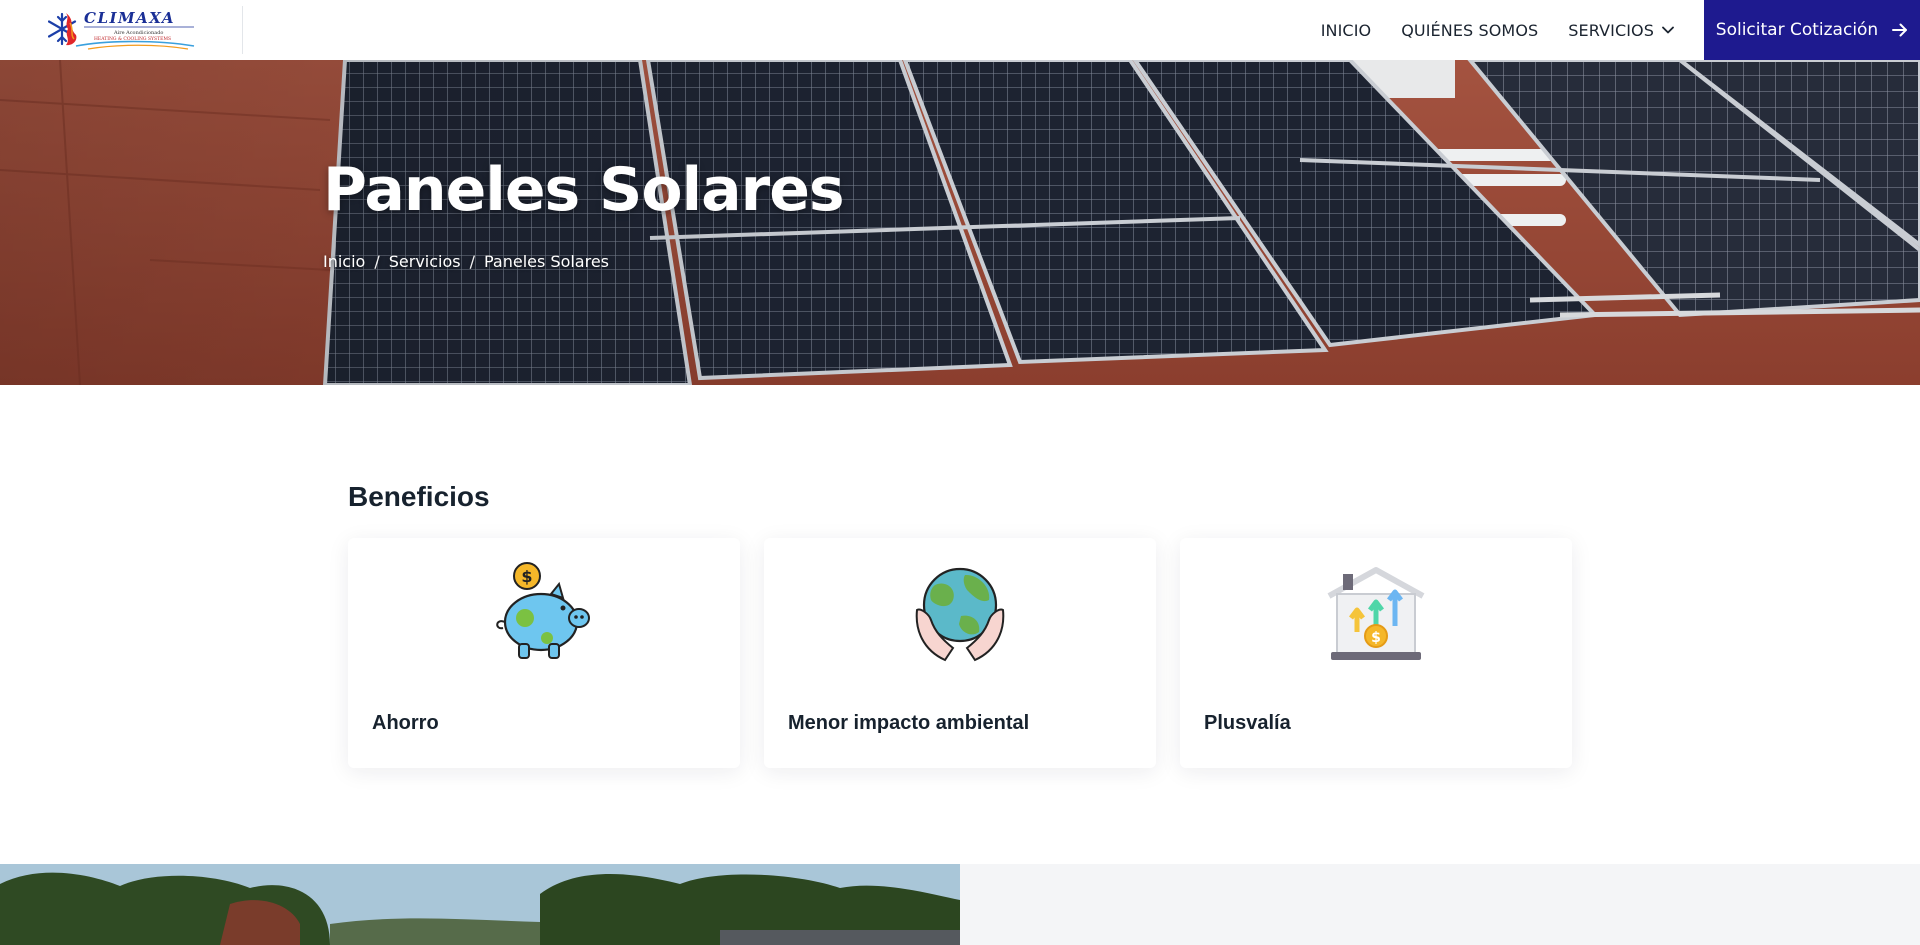 Image resolution: width=1920 pixels, height=945 pixels. I want to click on cta-label: Solicitar Cotización, so click(1797, 30).